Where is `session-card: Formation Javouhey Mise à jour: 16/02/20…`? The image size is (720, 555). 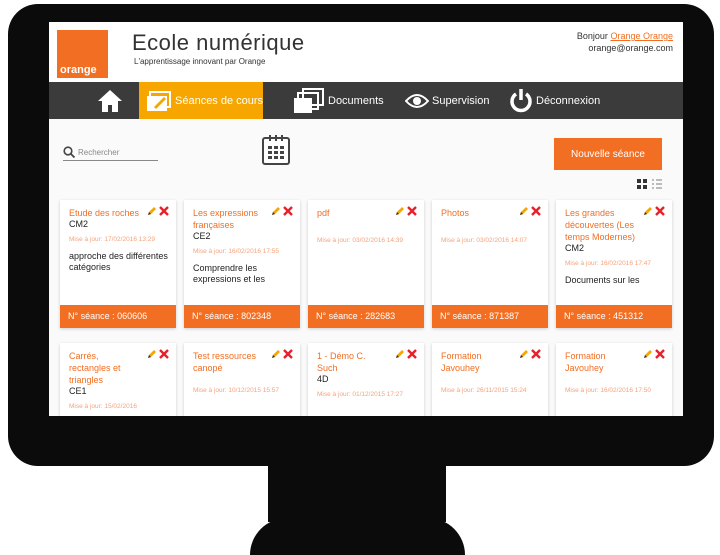 session-card: Formation Javouhey Mise à jour: 16/02/20… is located at coordinates (614, 379).